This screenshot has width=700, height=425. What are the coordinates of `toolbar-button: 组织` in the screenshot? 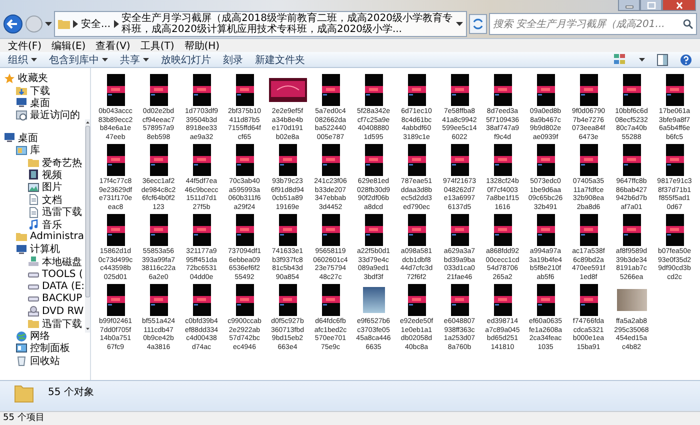 It's located at (22, 59).